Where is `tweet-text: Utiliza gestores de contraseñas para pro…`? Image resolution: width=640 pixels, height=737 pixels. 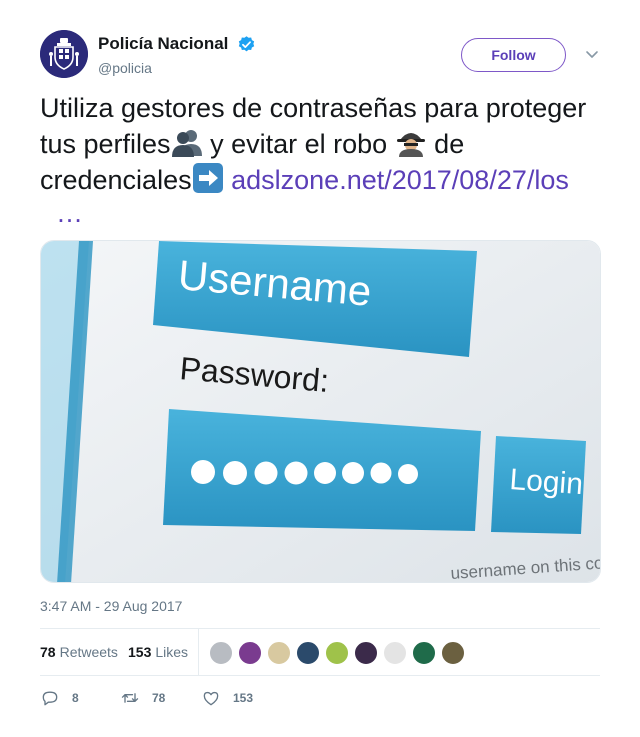
tweet-text: Utiliza gestores de contraseñas para pro… is located at coordinates (330, 144).